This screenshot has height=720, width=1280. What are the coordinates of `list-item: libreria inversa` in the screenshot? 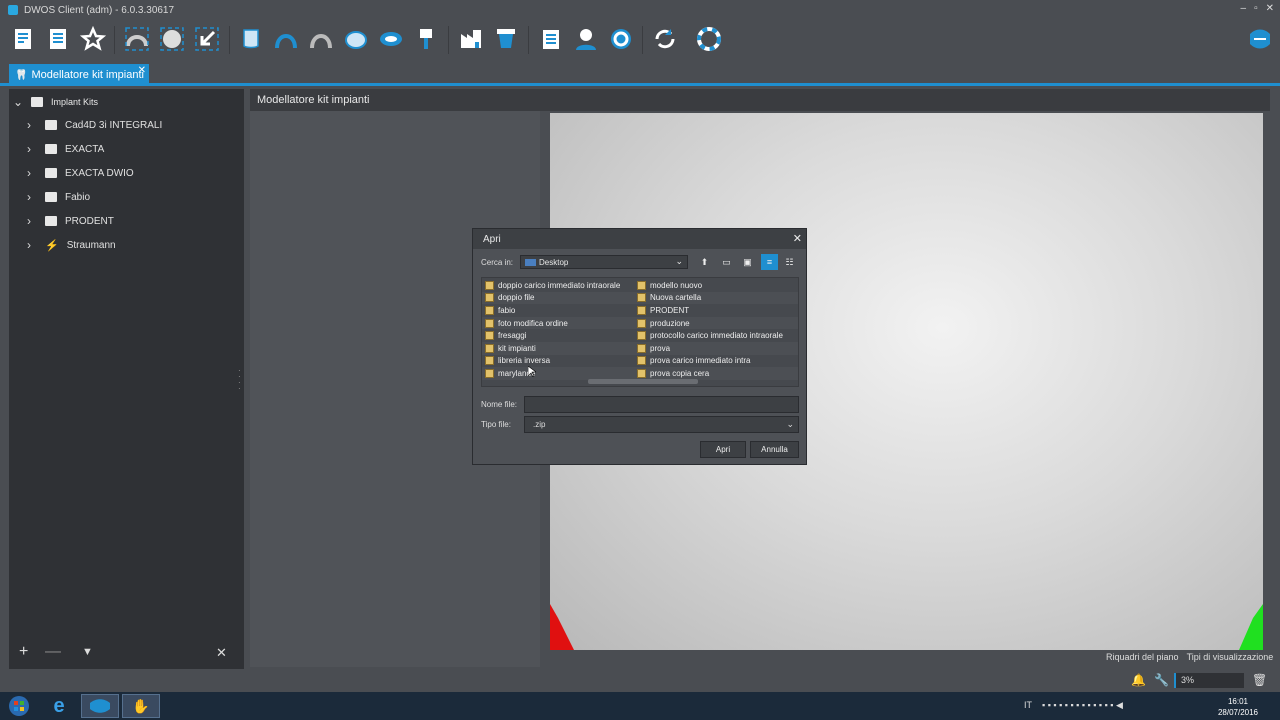 It's located at (558, 361).